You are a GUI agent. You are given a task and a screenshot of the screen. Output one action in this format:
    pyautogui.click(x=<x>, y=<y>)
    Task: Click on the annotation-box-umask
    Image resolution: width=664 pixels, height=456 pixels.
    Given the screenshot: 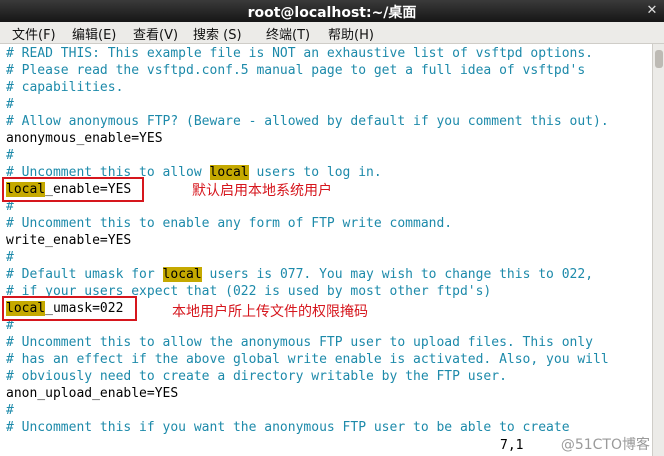 What is the action you would take?
    pyautogui.click(x=69, y=308)
    